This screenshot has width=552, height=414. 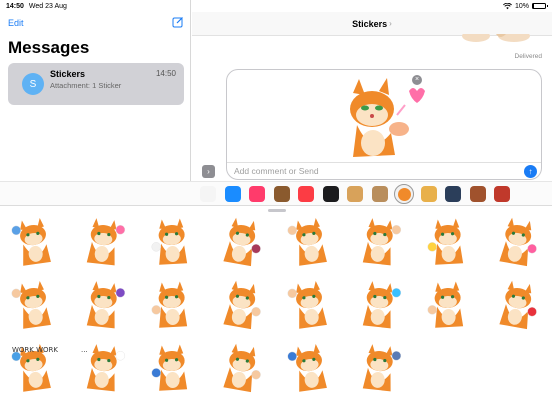 What do you see at coordinates (306, 194) in the screenshot?
I see `music-app` at bounding box center [306, 194].